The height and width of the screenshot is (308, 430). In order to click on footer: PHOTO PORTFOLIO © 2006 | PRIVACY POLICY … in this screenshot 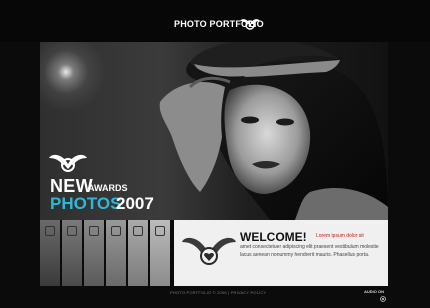, I will do `click(215, 297)`.